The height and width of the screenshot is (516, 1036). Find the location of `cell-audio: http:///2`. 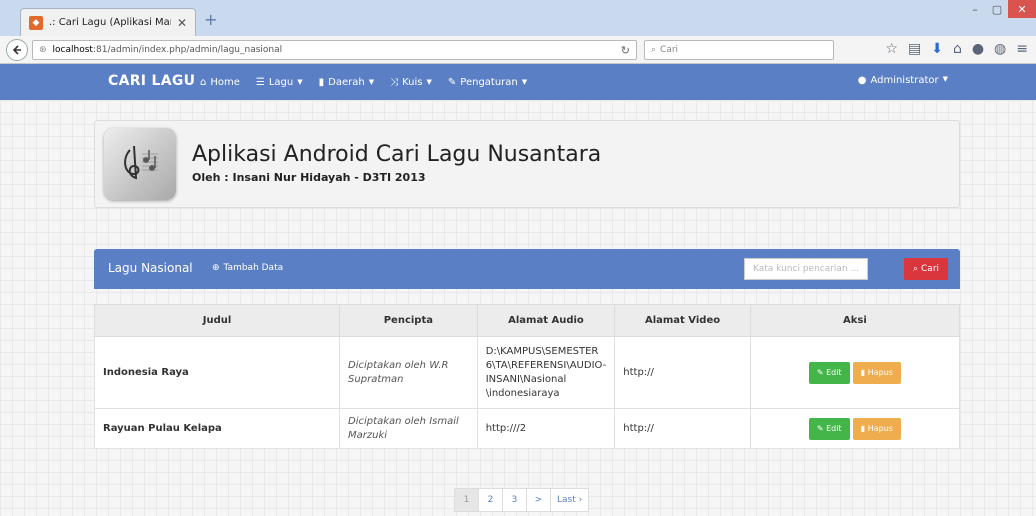

cell-audio: http:///2 is located at coordinates (546, 428).